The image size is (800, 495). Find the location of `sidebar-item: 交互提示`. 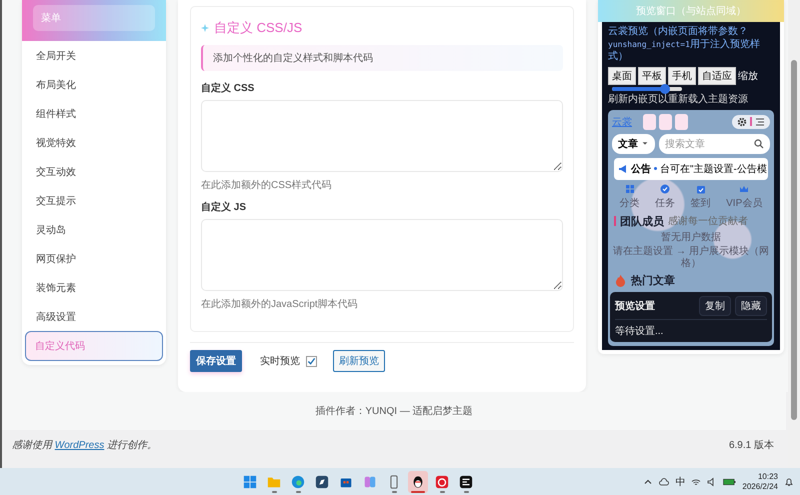

sidebar-item: 交互提示 is located at coordinates (94, 200).